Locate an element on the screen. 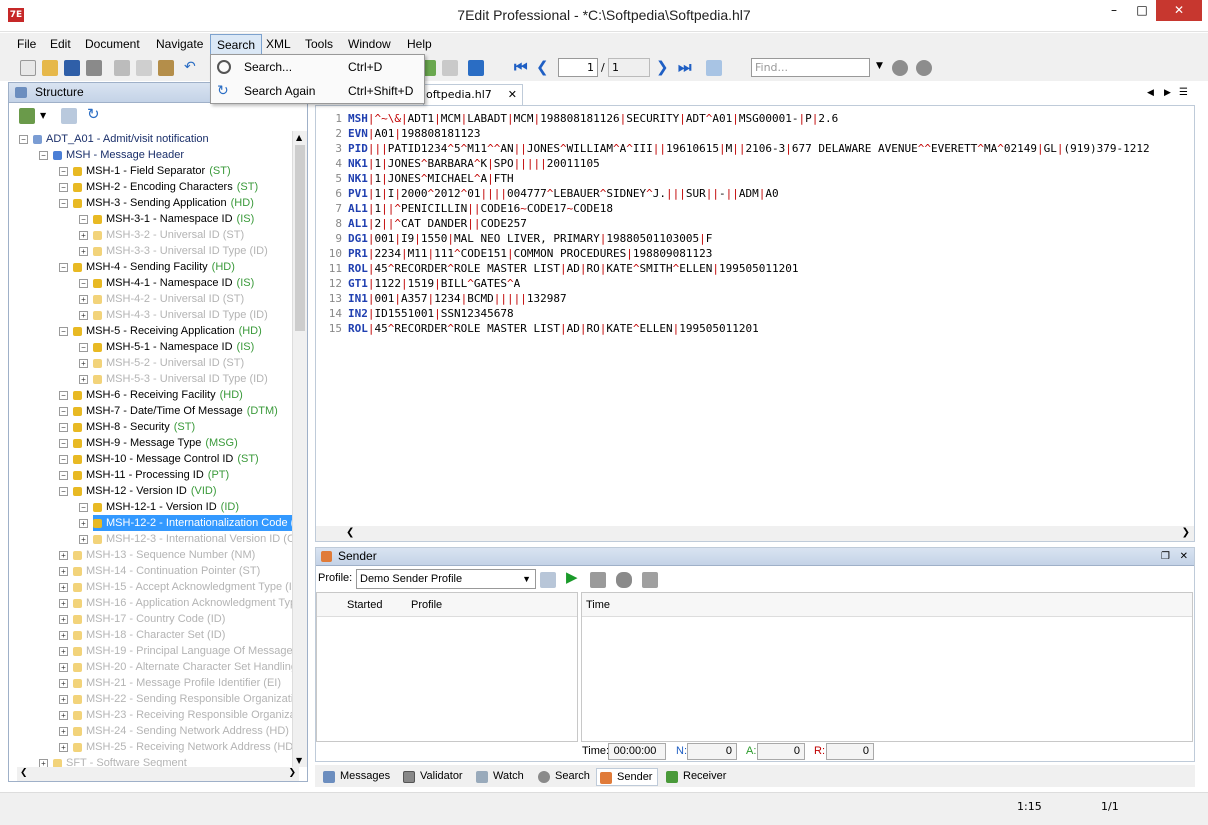 Image resolution: width=1208 pixels, height=825 pixels. tree-node: − MSH-7 - Date/Time Of Message (DTM) is located at coordinates (168, 411).